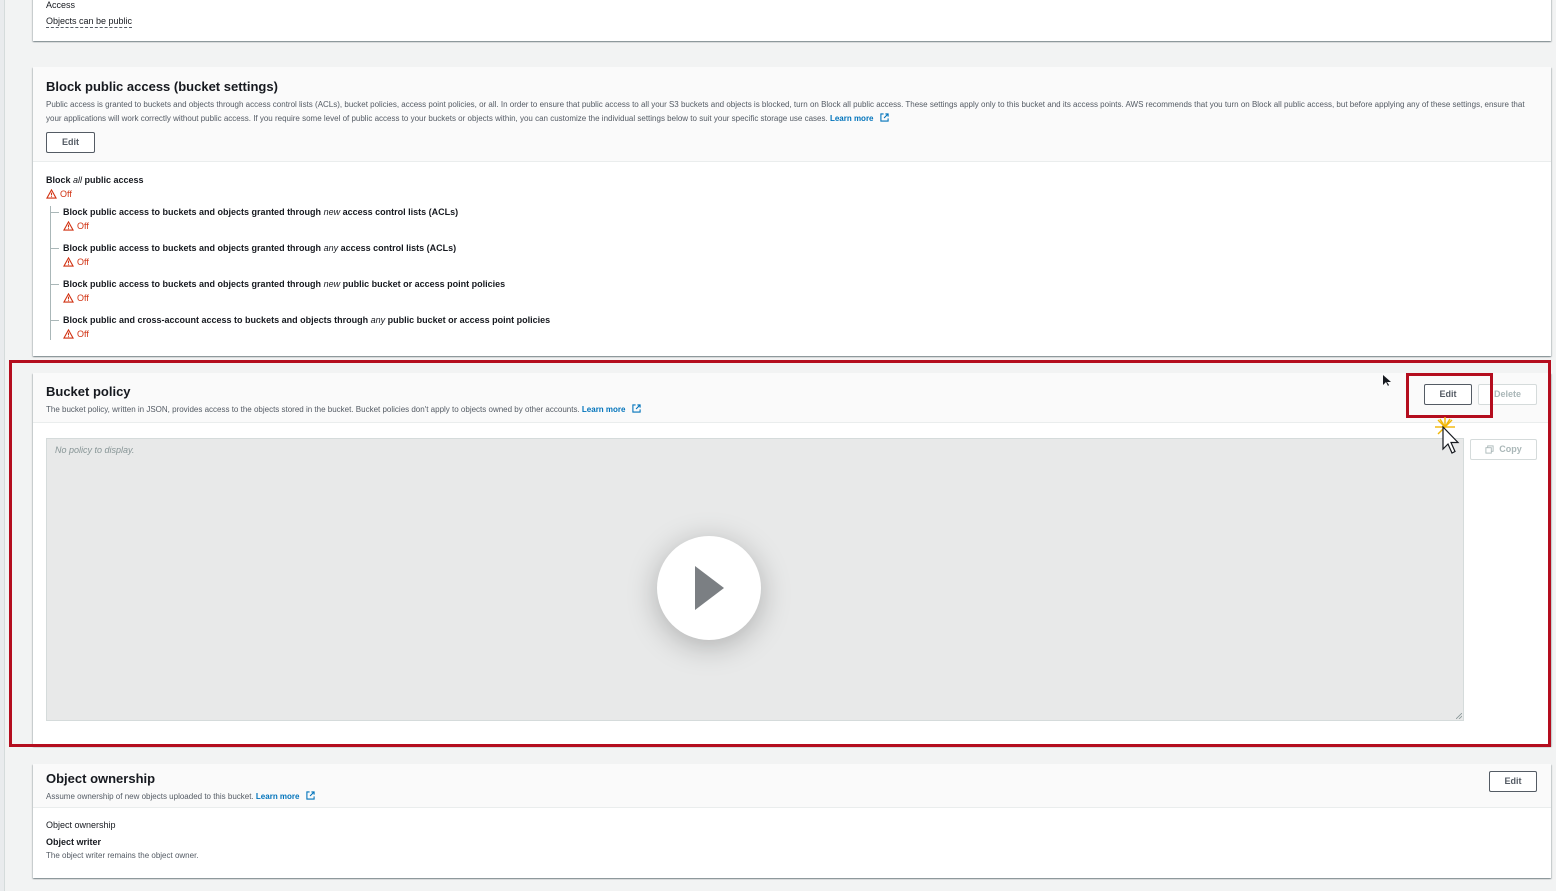 The height and width of the screenshot is (891, 1556). What do you see at coordinates (1507, 394) in the screenshot?
I see `bucket-policy-delete-button: Delete` at bounding box center [1507, 394].